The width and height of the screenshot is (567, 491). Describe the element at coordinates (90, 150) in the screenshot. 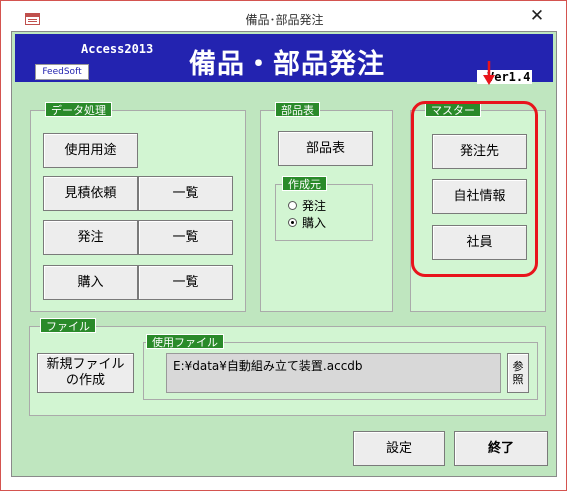

I see `usage-button: 使用用途` at that location.